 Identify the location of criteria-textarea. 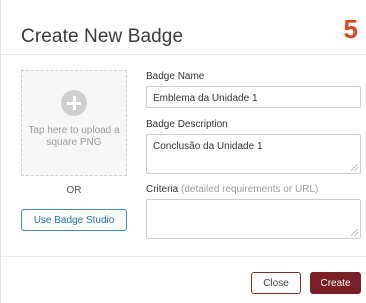
(253, 219).